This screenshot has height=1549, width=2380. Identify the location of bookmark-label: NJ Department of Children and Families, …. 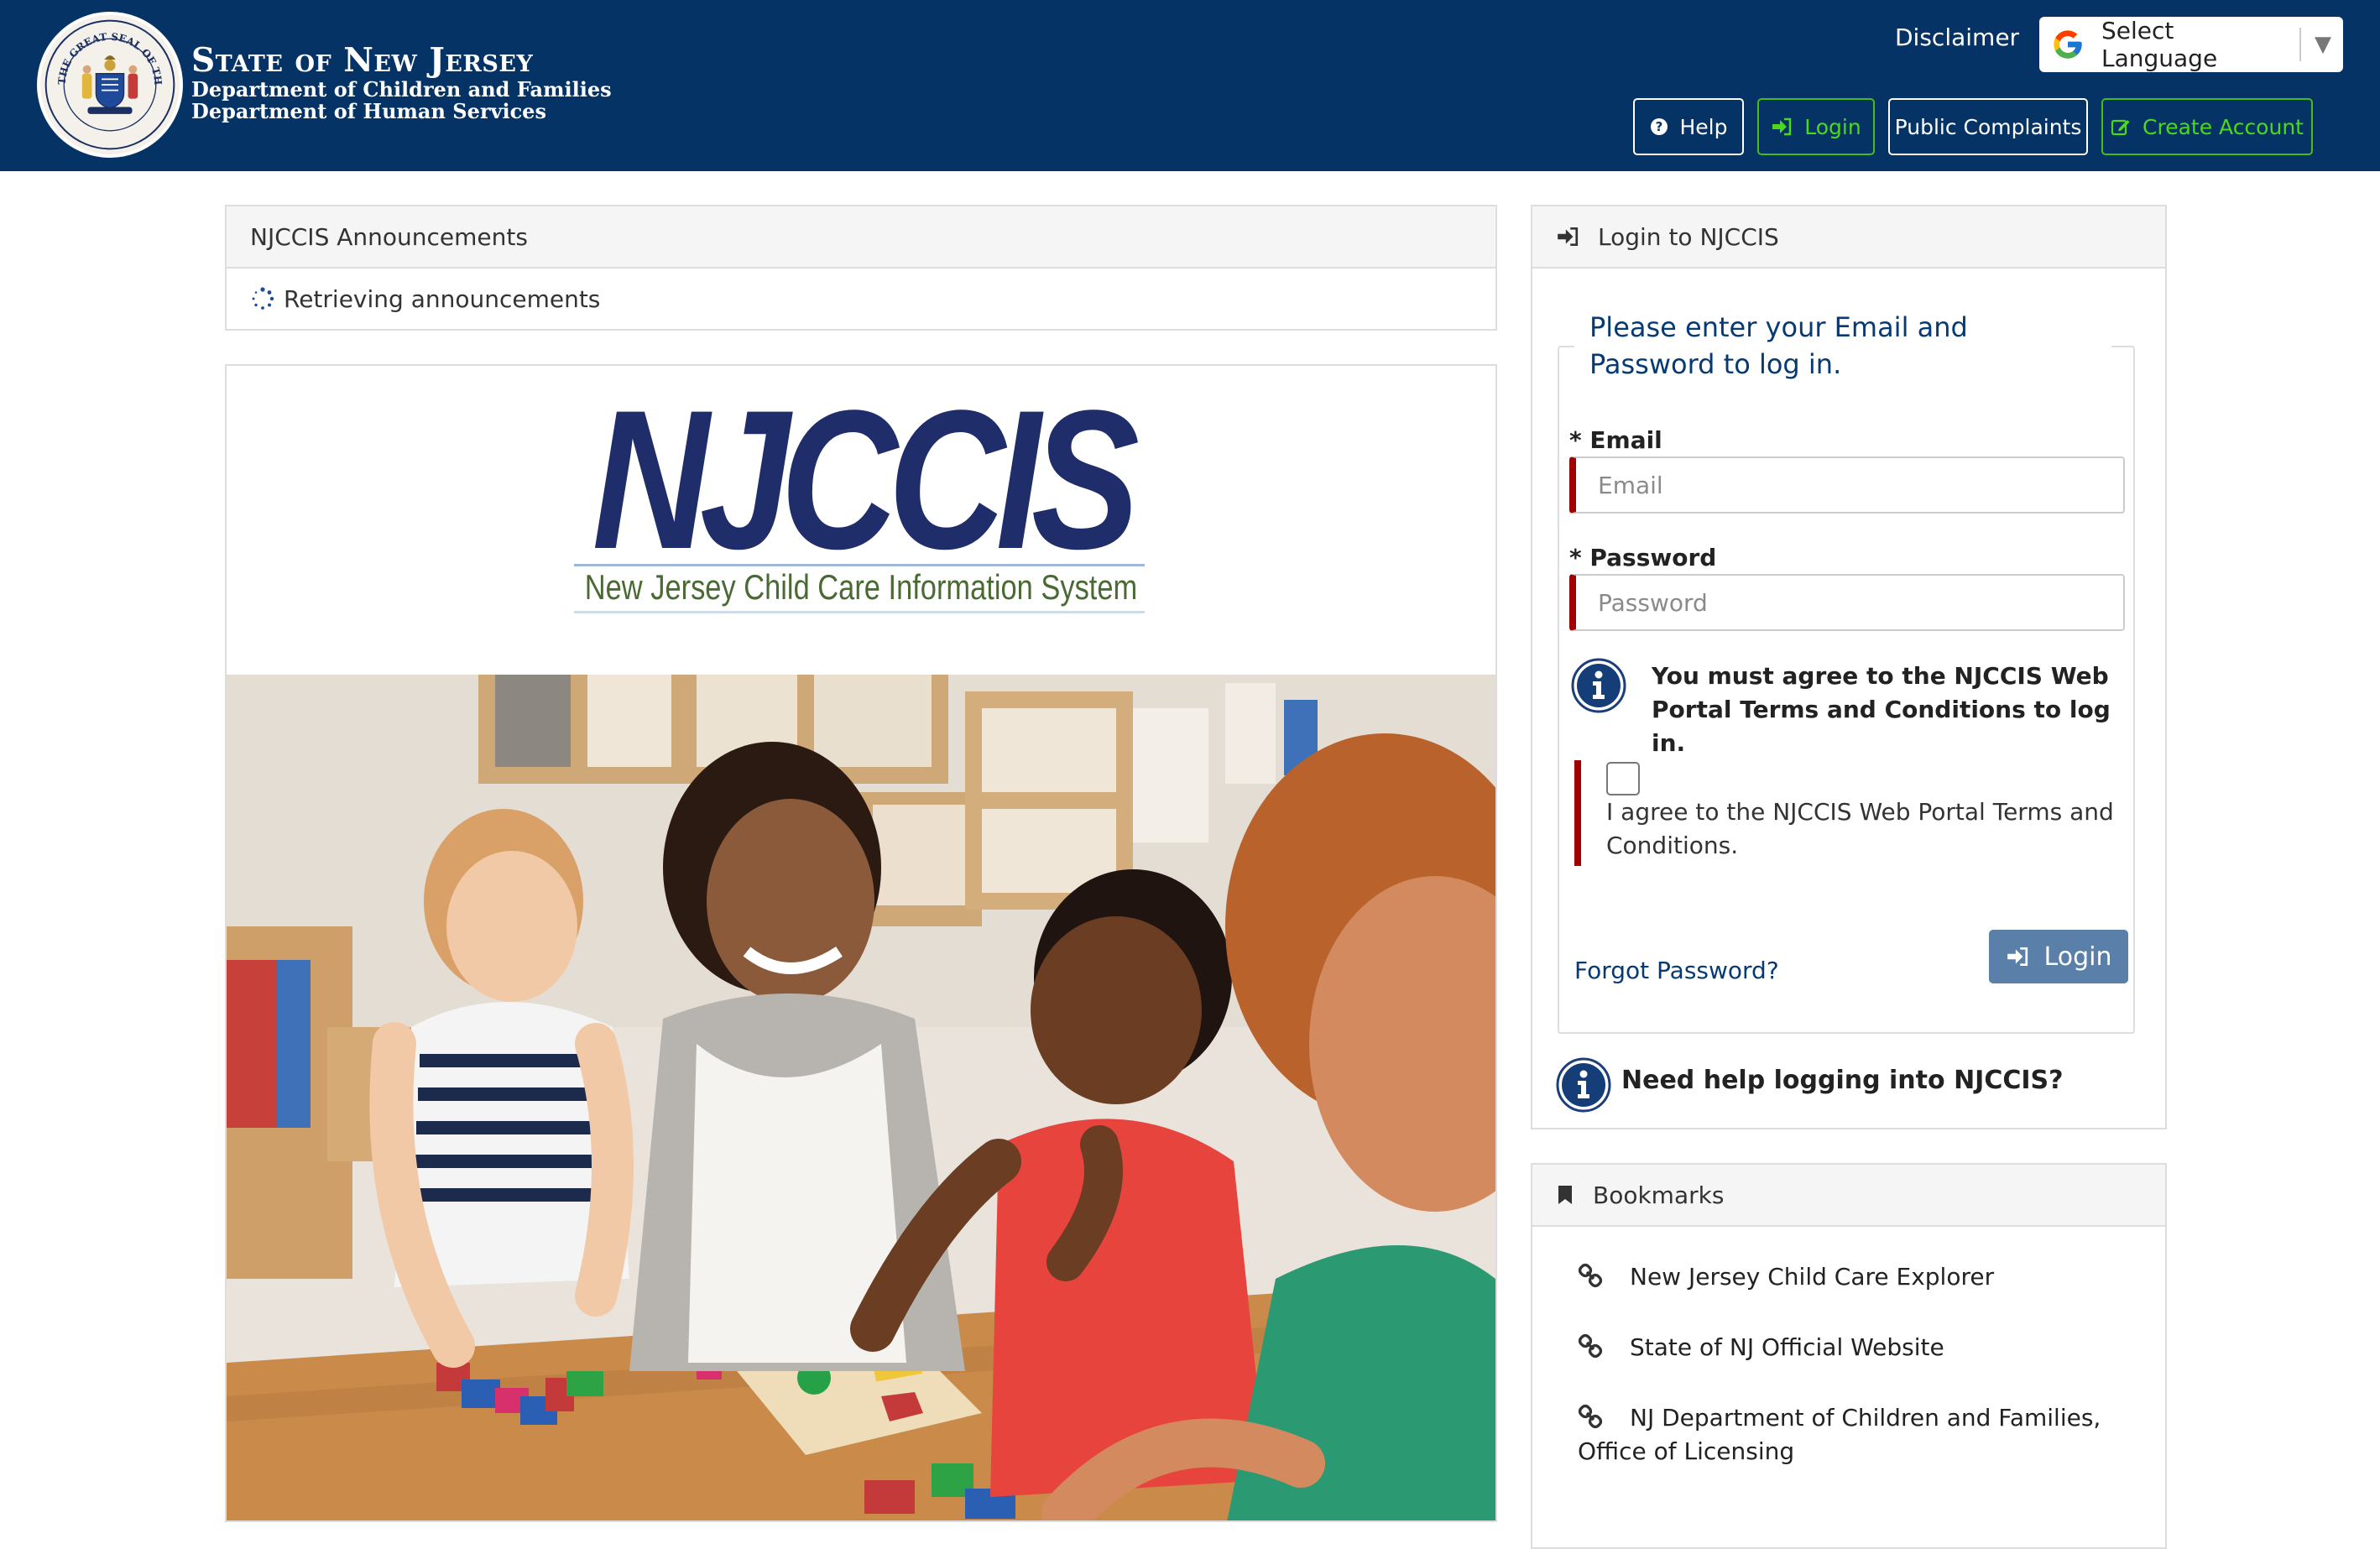
(1839, 1435).